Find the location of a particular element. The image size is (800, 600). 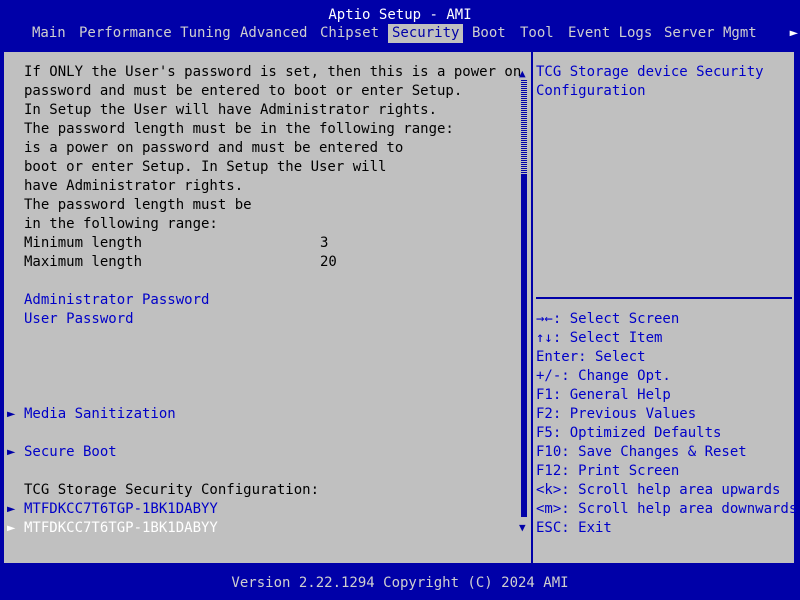

key-help-line: <k>: Scroll help area upwards is located at coordinates (658, 490).